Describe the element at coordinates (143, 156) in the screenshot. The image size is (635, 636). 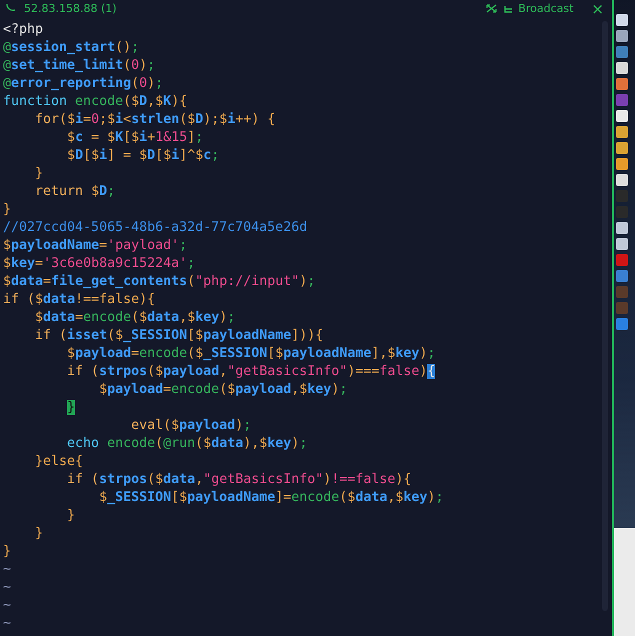
I see `code-line: $D[$i] = $D[$i]^$c;` at that location.